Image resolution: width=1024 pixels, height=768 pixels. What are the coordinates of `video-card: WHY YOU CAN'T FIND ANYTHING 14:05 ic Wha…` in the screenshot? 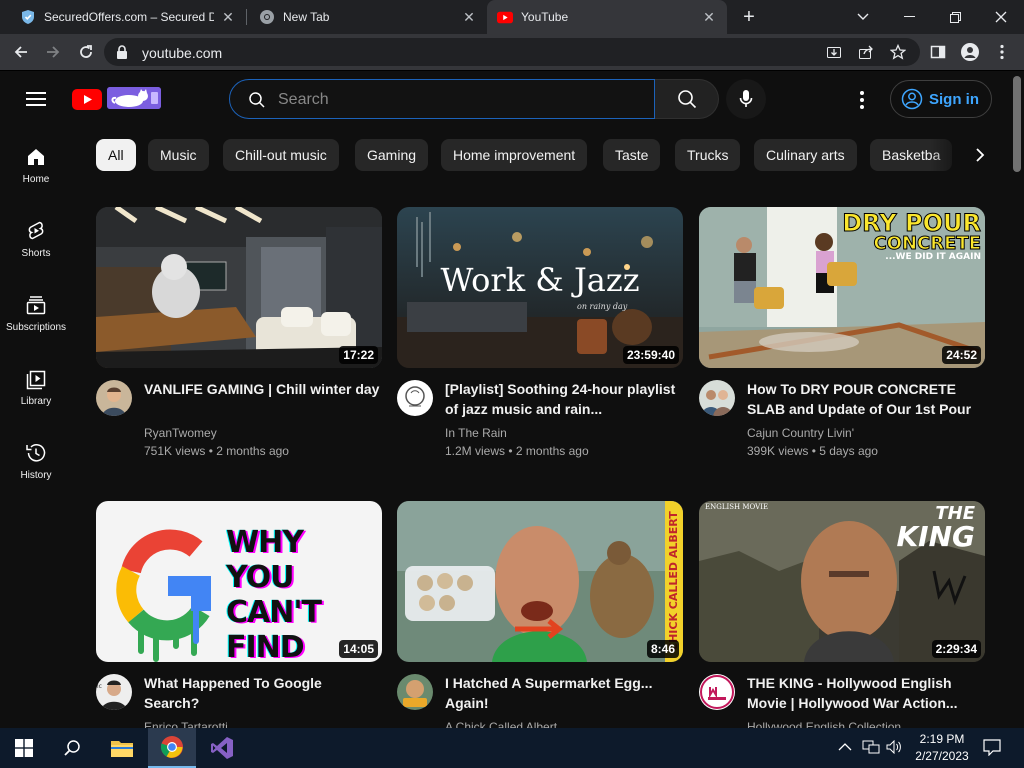 It's located at (239, 614).